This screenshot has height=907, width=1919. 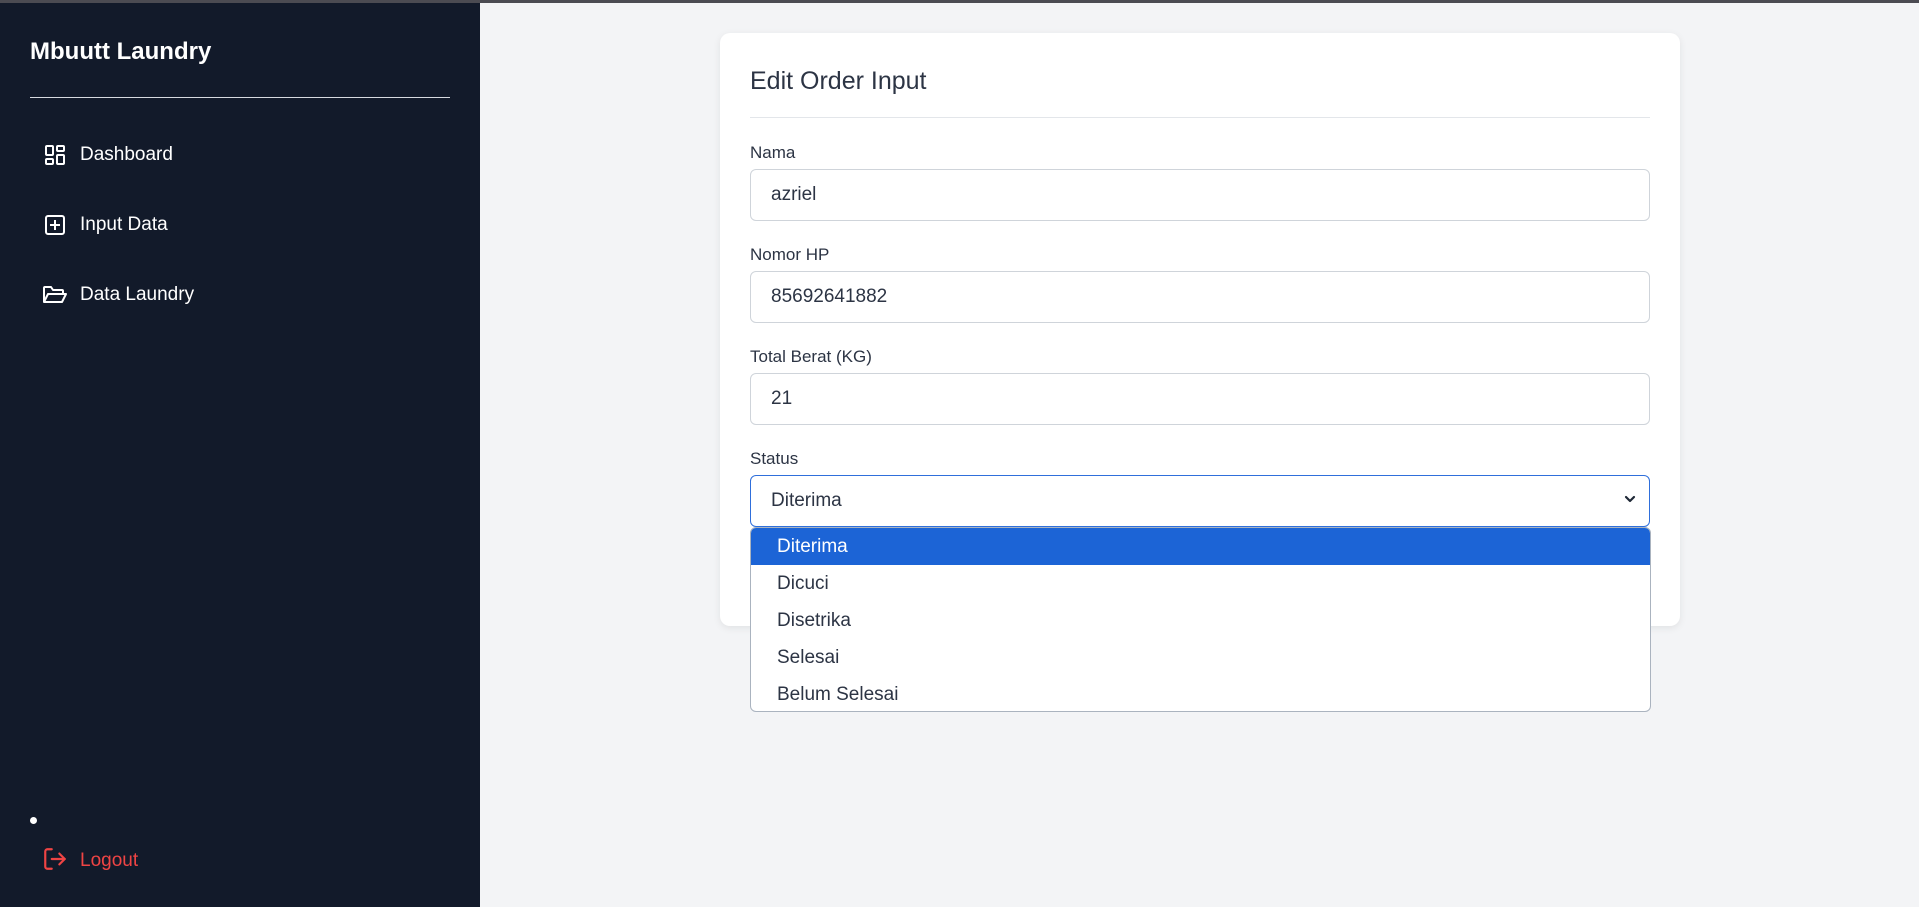 I want to click on sidebar-item-label: Input Data, so click(x=124, y=224).